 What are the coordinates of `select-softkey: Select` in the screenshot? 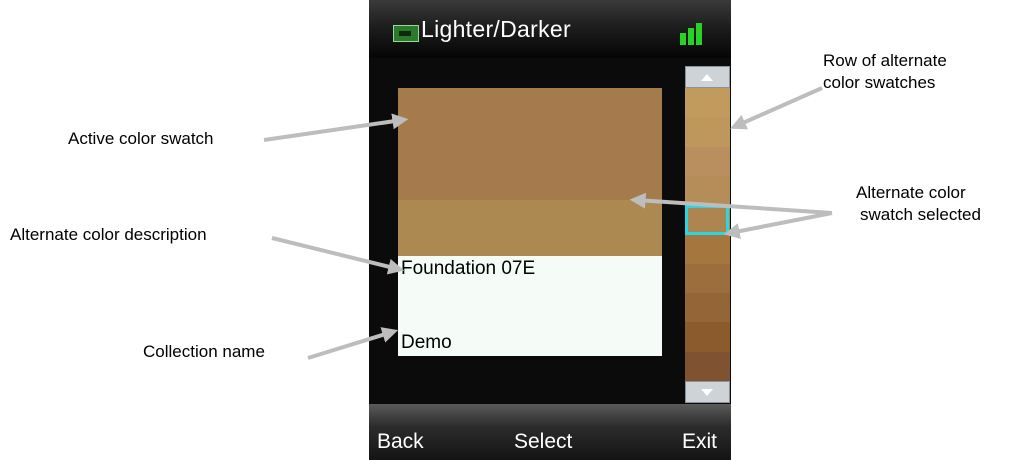 It's located at (543, 442).